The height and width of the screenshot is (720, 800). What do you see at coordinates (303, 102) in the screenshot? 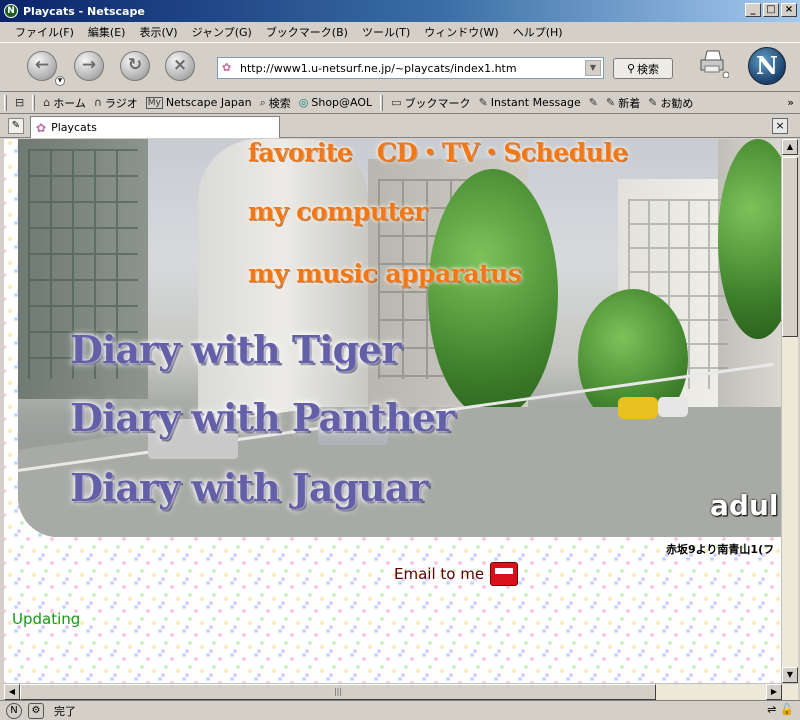
I see `aol-icon: ◎` at bounding box center [303, 102].